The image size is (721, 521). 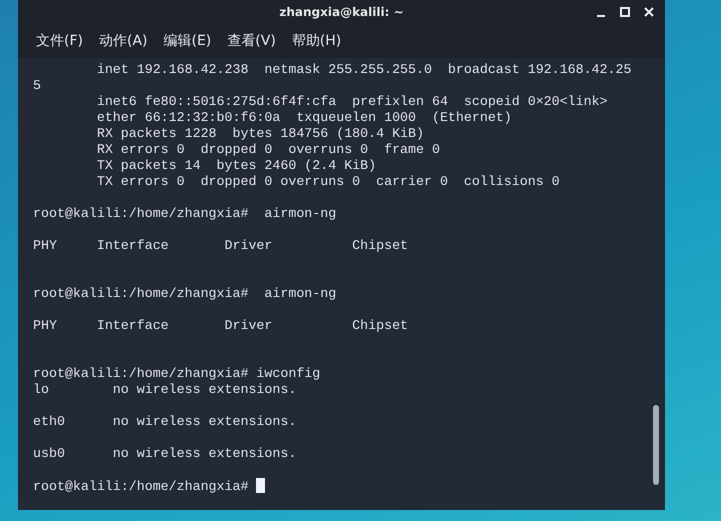 What do you see at coordinates (601, 16) in the screenshot?
I see `minimize-icon` at bounding box center [601, 16].